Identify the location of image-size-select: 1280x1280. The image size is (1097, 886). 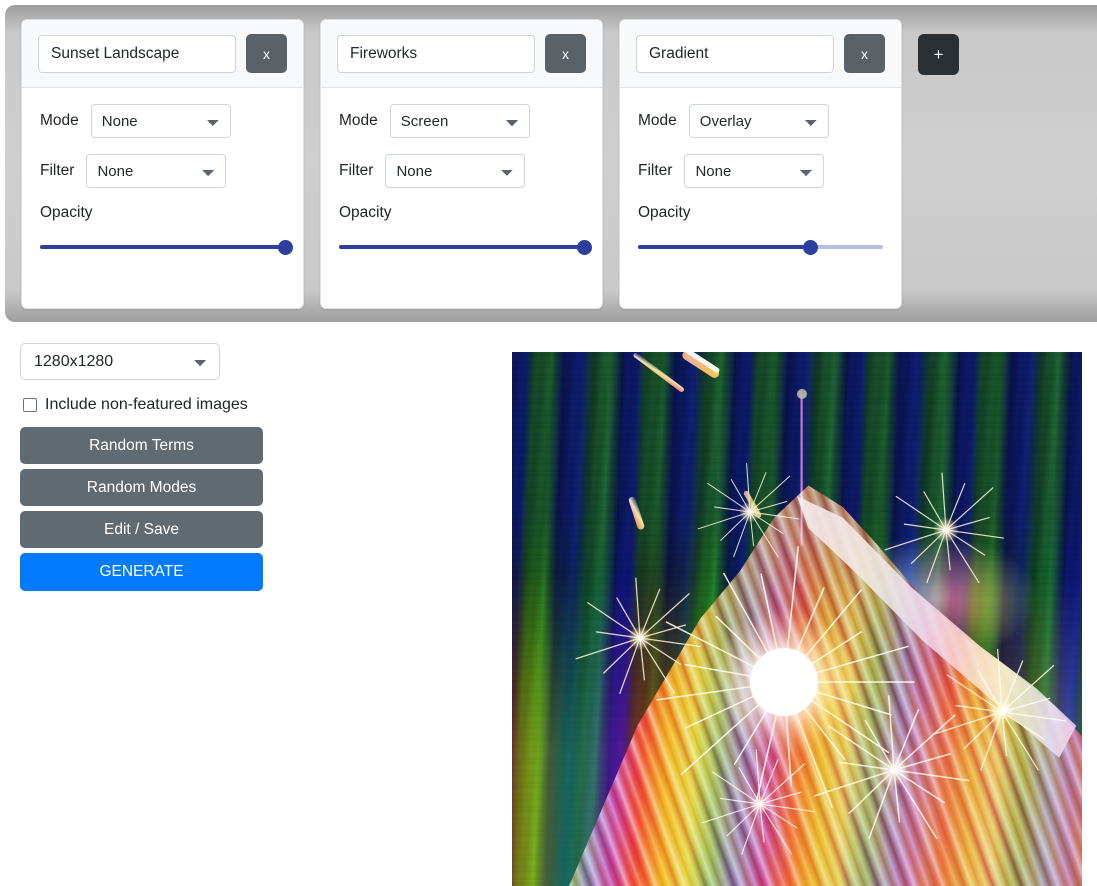
(120, 361).